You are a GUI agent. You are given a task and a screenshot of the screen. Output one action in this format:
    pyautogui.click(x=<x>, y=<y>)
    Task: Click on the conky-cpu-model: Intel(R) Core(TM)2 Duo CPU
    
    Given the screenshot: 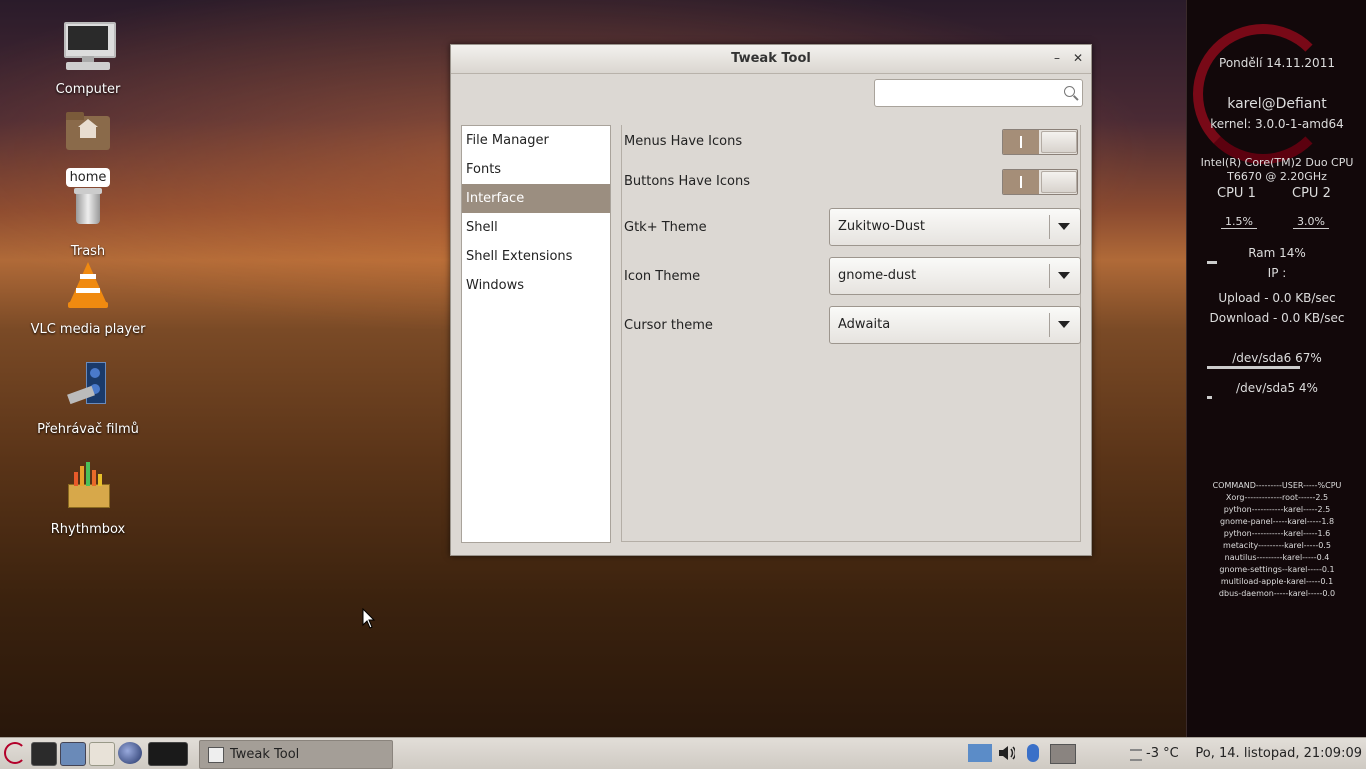 What is the action you would take?
    pyautogui.click(x=1277, y=162)
    